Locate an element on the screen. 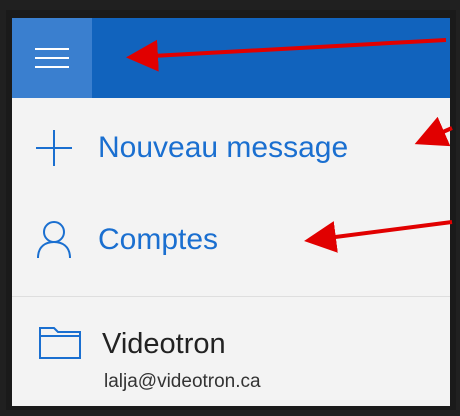 The width and height of the screenshot is (460, 416). divider is located at coordinates (231, 296).